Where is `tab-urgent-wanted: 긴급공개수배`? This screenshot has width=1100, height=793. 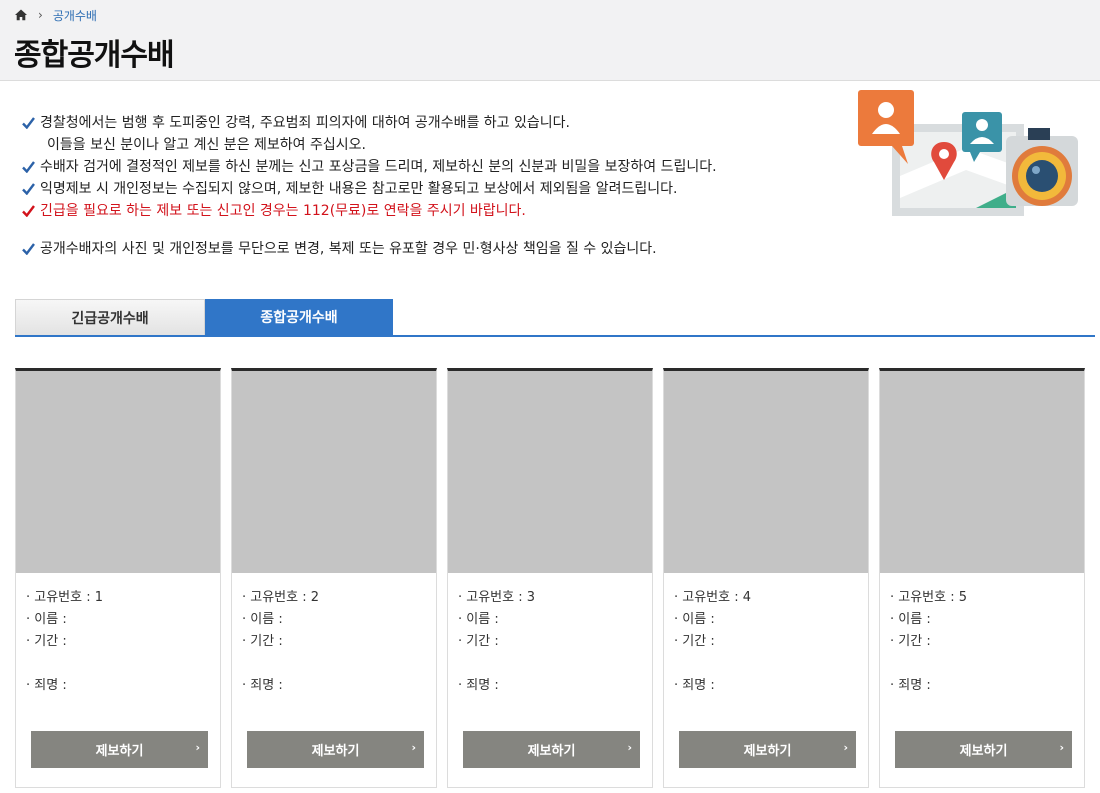
tab-urgent-wanted: 긴급공개수배 is located at coordinates (110, 317).